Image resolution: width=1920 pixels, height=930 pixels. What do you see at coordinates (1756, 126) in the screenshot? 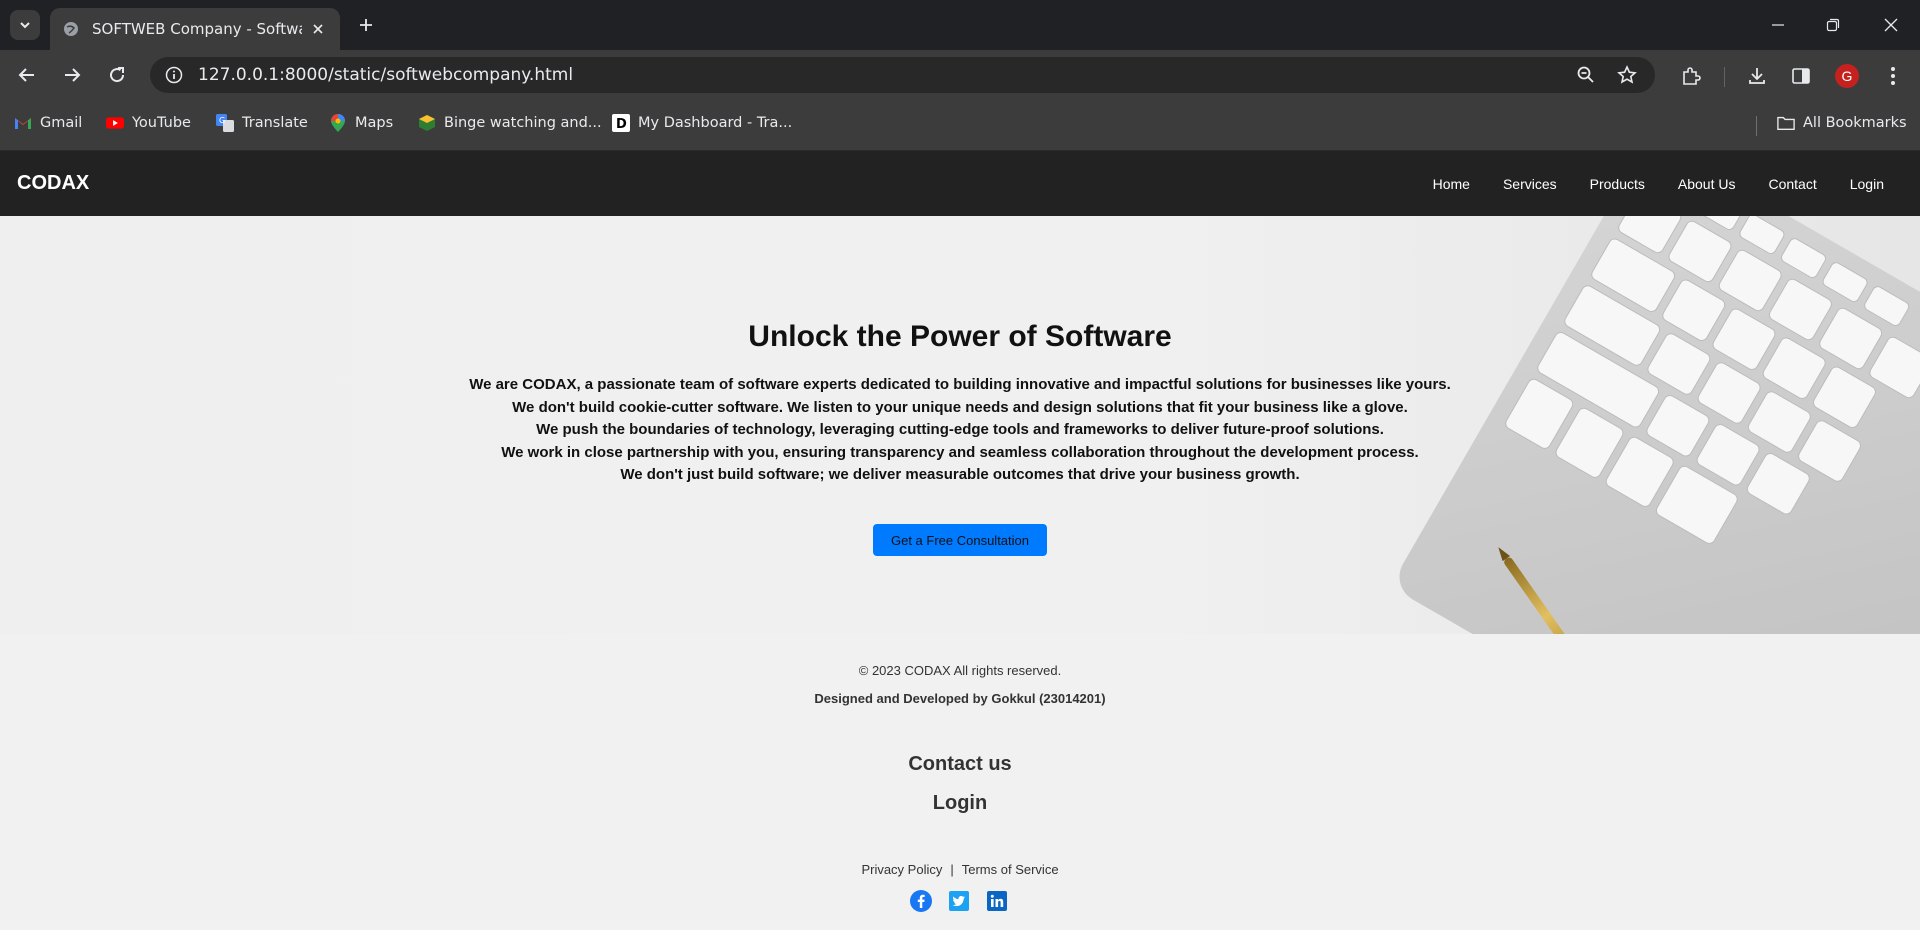
I see `bookmarks-divider` at bounding box center [1756, 126].